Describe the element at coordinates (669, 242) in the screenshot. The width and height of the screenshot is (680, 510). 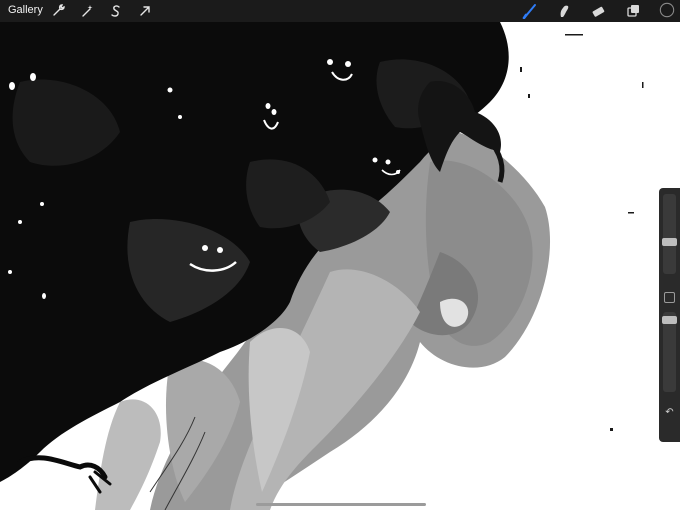
I see `brush-size-handle` at that location.